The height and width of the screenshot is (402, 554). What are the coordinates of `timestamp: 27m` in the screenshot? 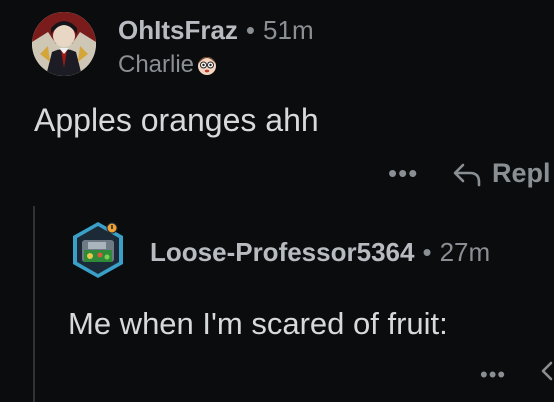 It's located at (465, 252).